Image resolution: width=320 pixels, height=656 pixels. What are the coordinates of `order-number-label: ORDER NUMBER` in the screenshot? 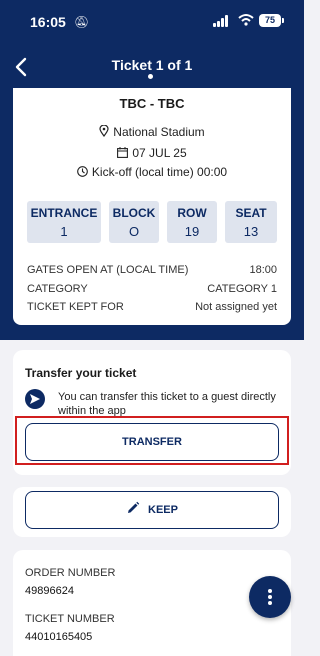 It's located at (70, 573).